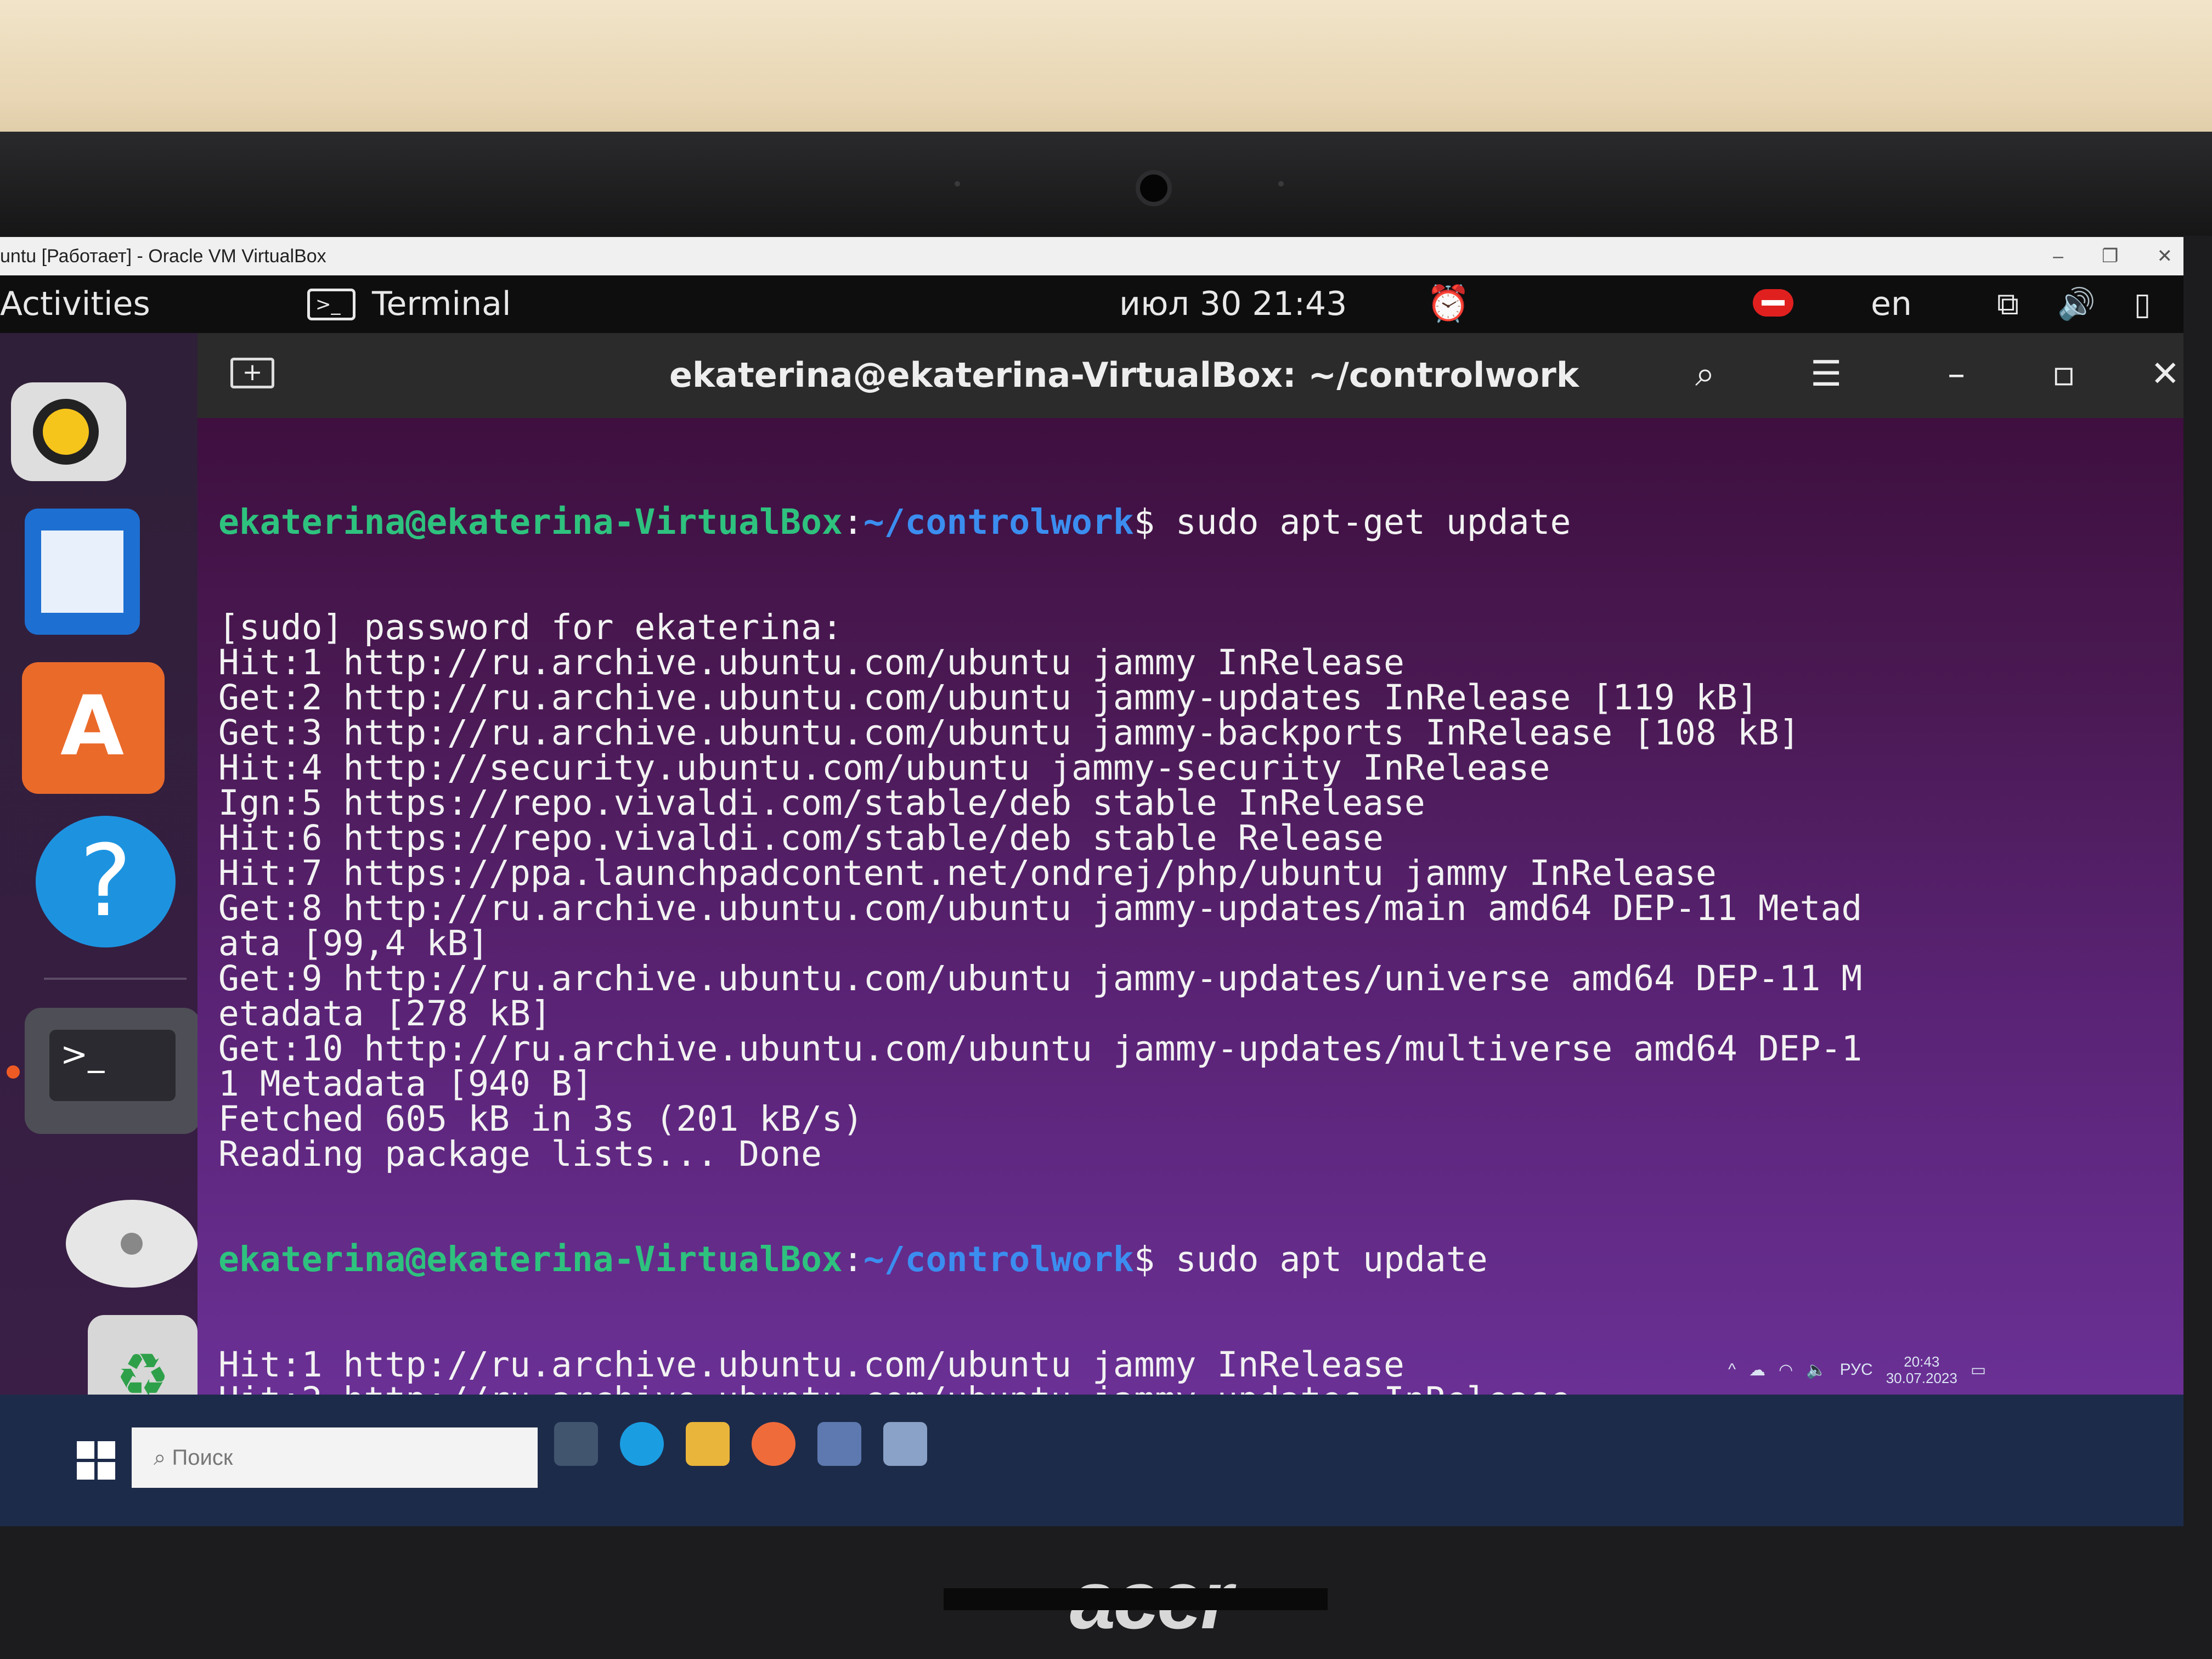  What do you see at coordinates (1154, 188) in the screenshot?
I see `webcam` at bounding box center [1154, 188].